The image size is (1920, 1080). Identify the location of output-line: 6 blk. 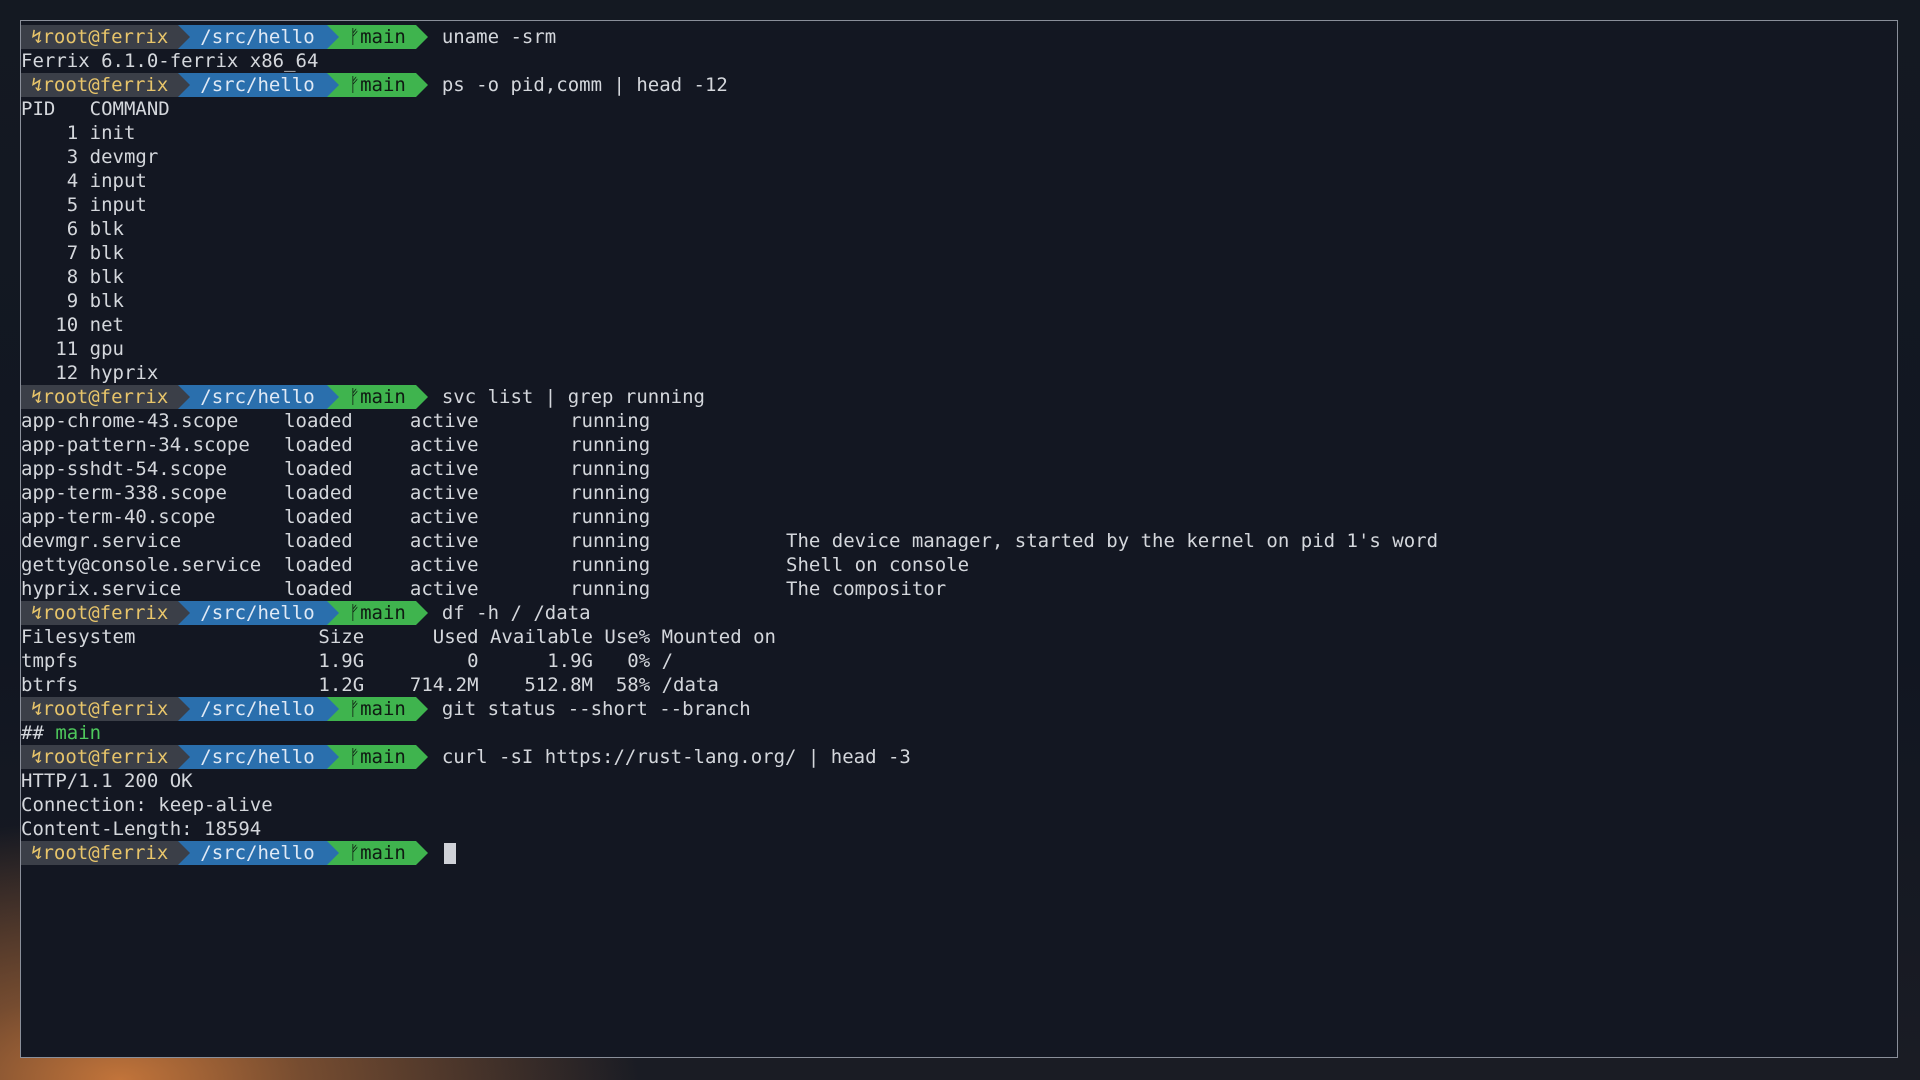
(959, 229).